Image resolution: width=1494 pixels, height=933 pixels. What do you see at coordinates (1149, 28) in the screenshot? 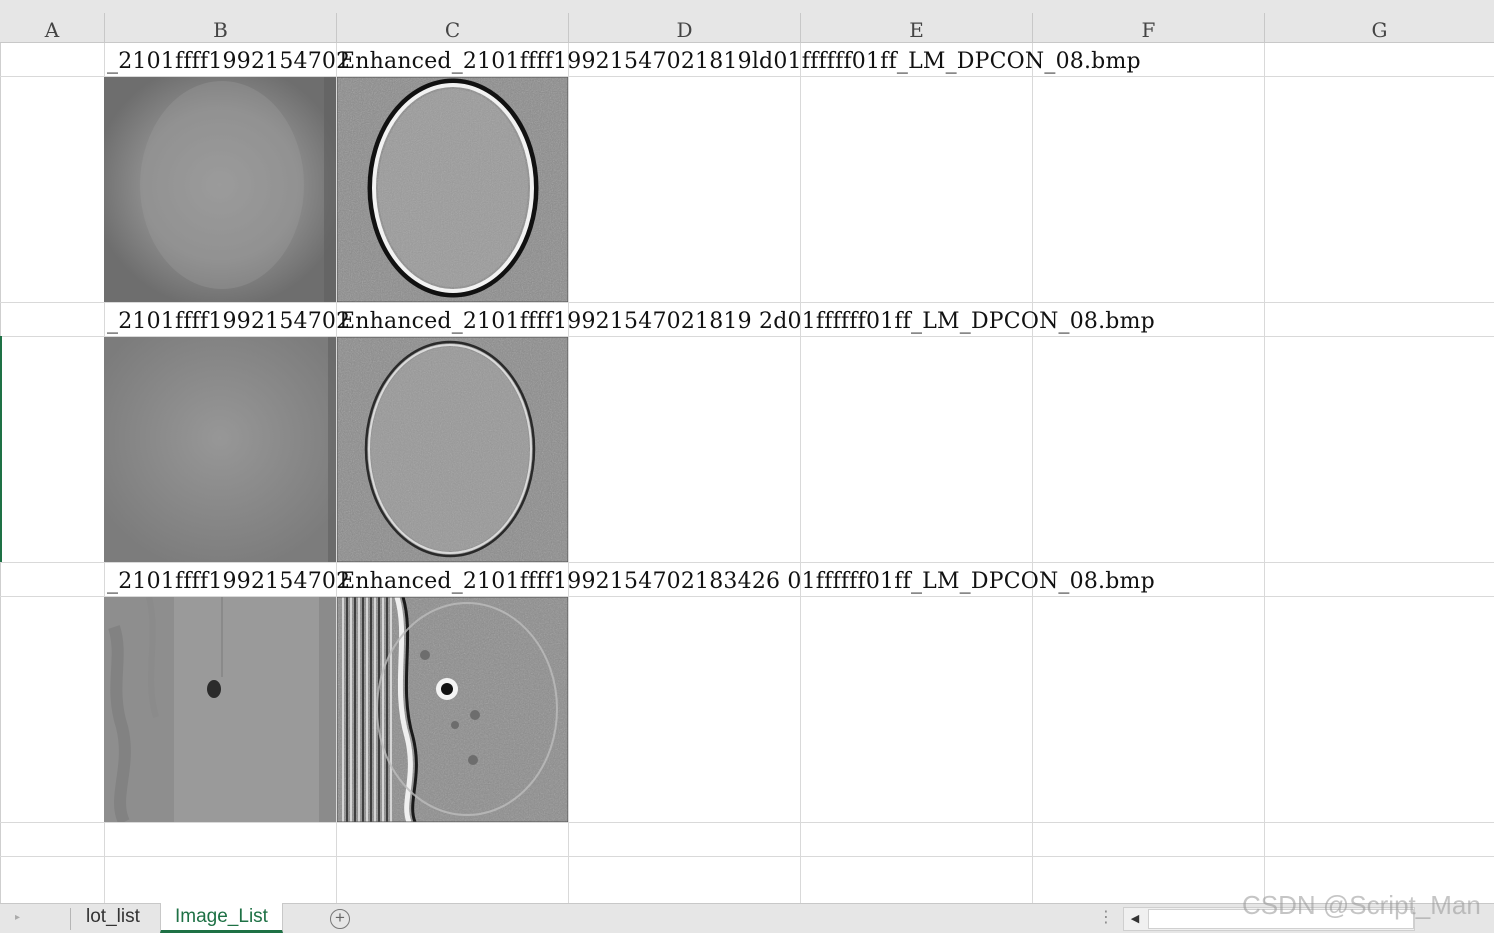
I see `column-header-f: F` at bounding box center [1149, 28].